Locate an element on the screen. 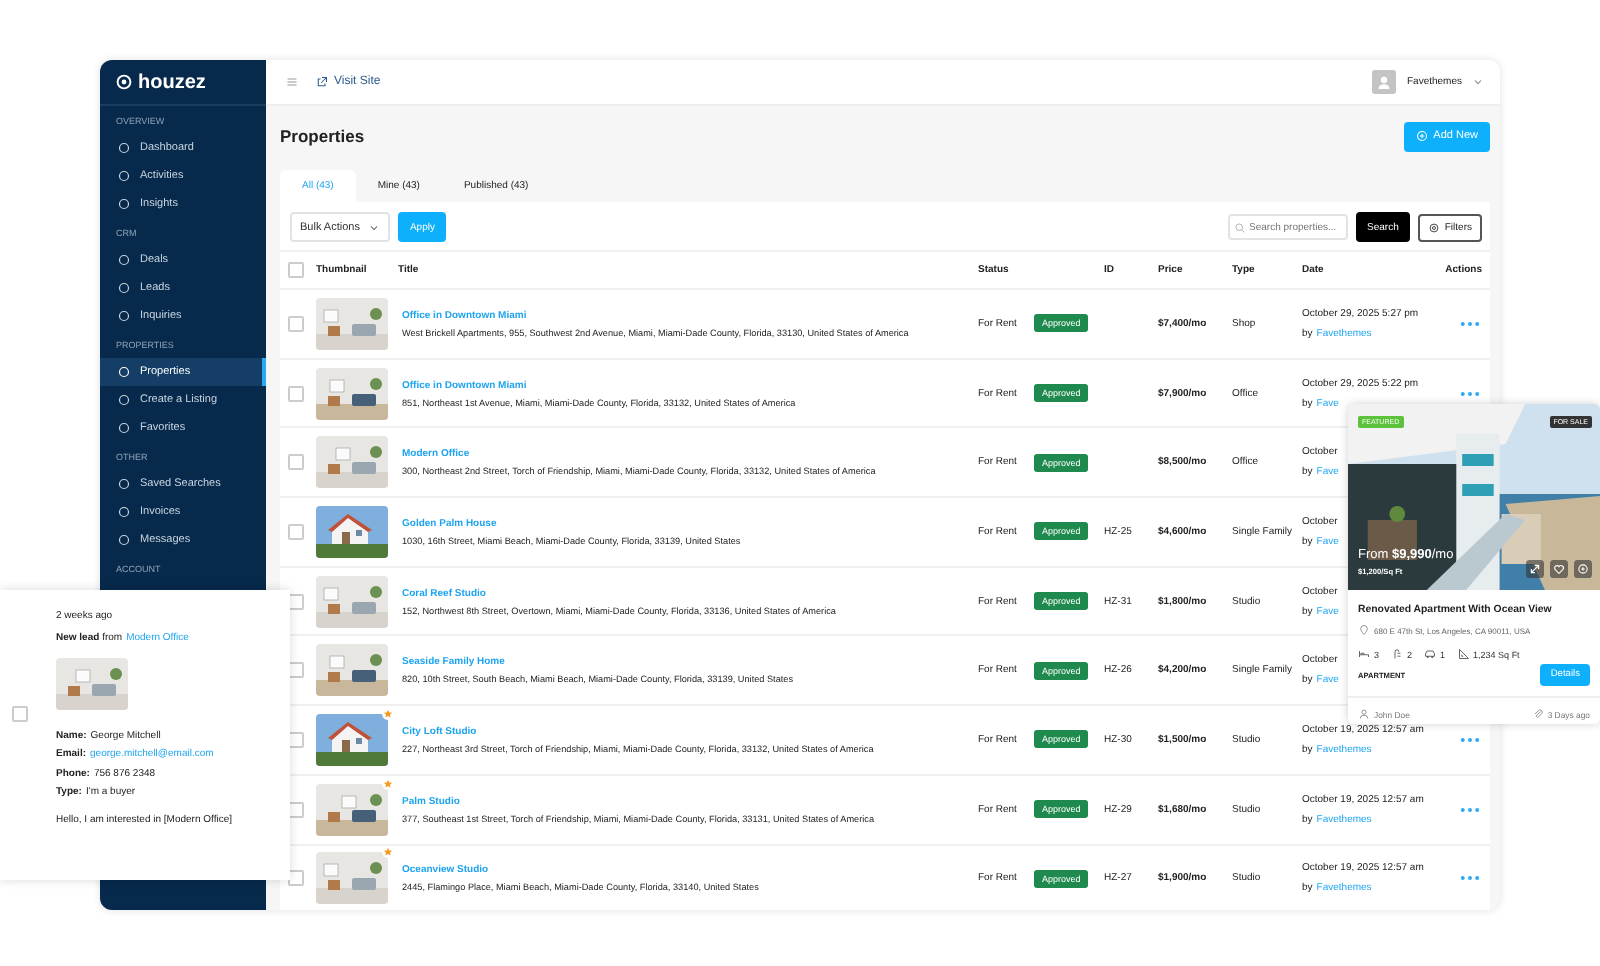  car-icon is located at coordinates (1430, 654).